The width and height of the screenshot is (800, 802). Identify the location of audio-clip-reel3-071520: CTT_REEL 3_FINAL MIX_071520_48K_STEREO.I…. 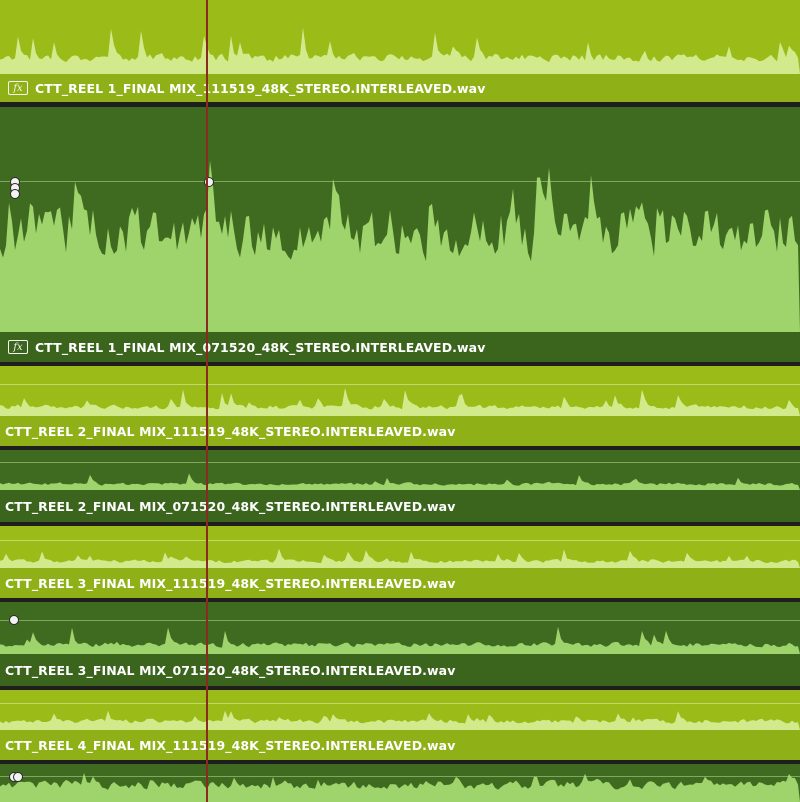
(400, 644).